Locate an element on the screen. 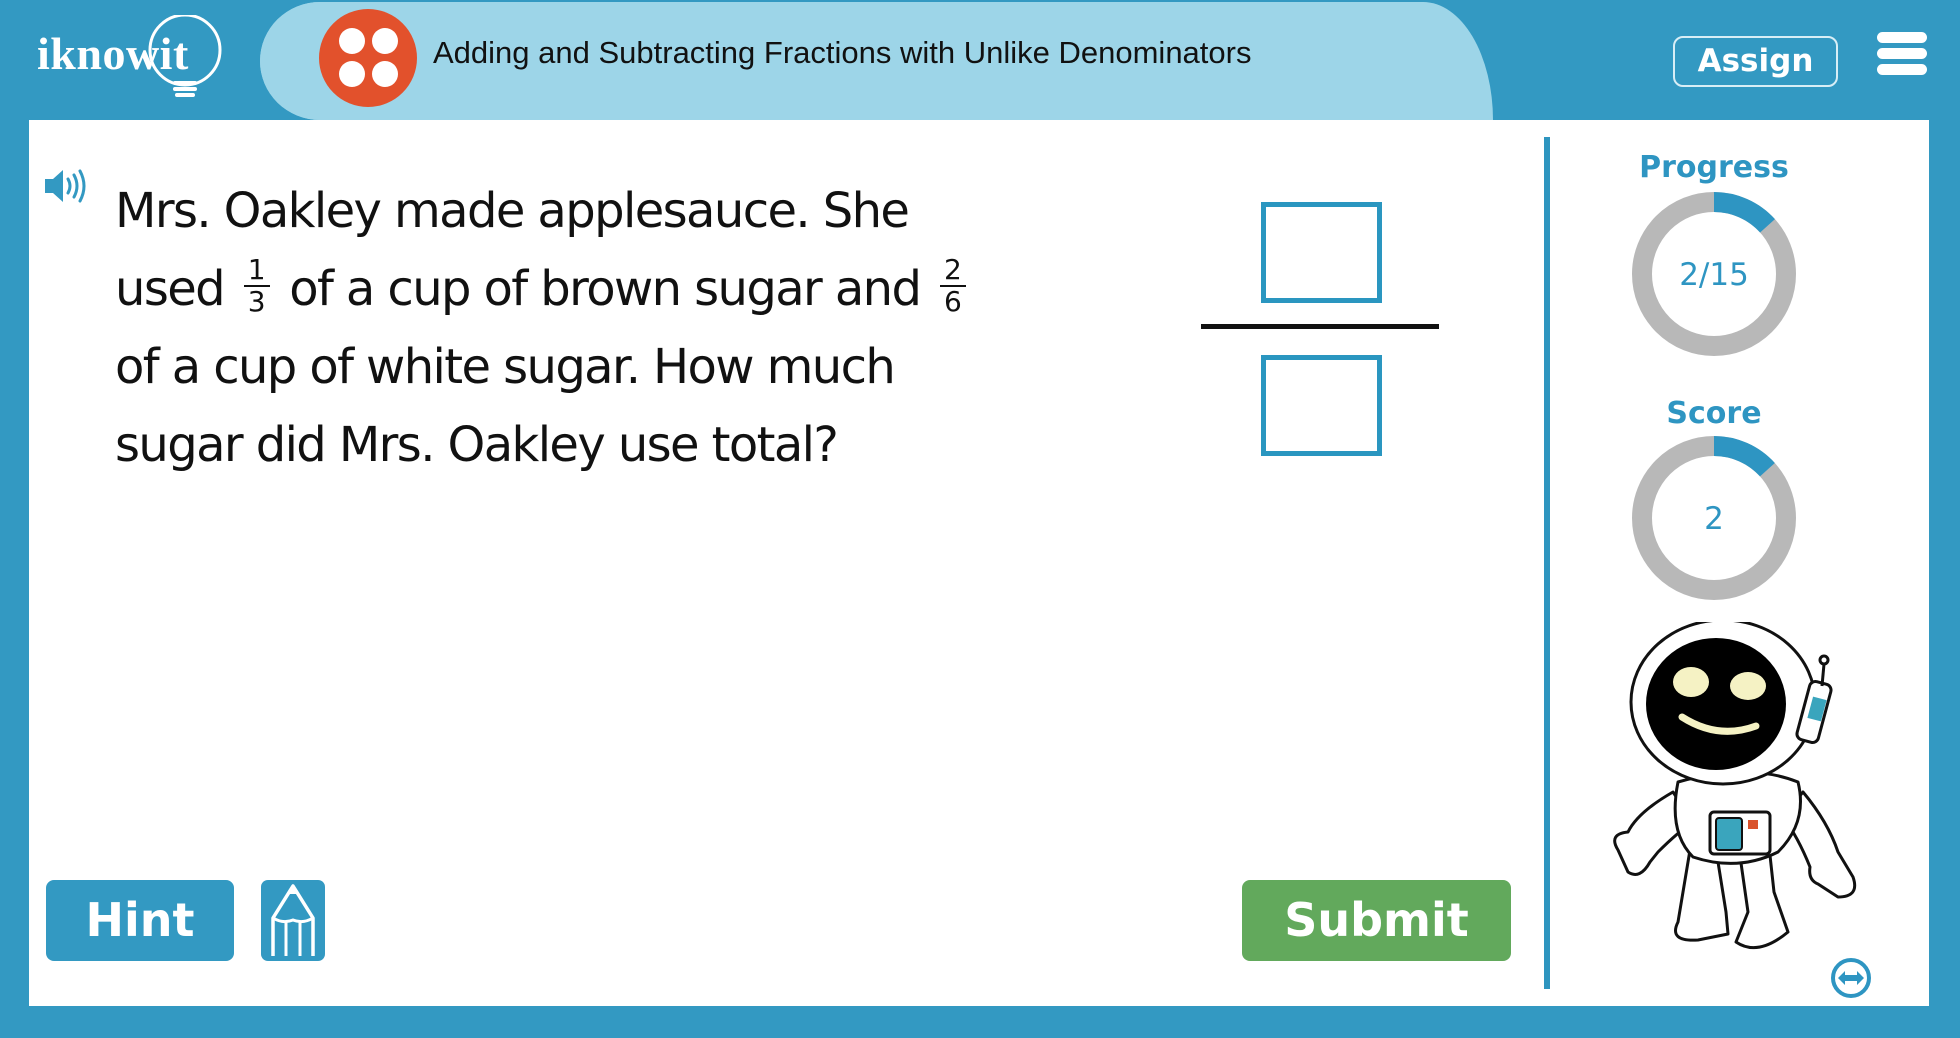 The image size is (1960, 1038). fraction-numerator: 1 is located at coordinates (256, 271).